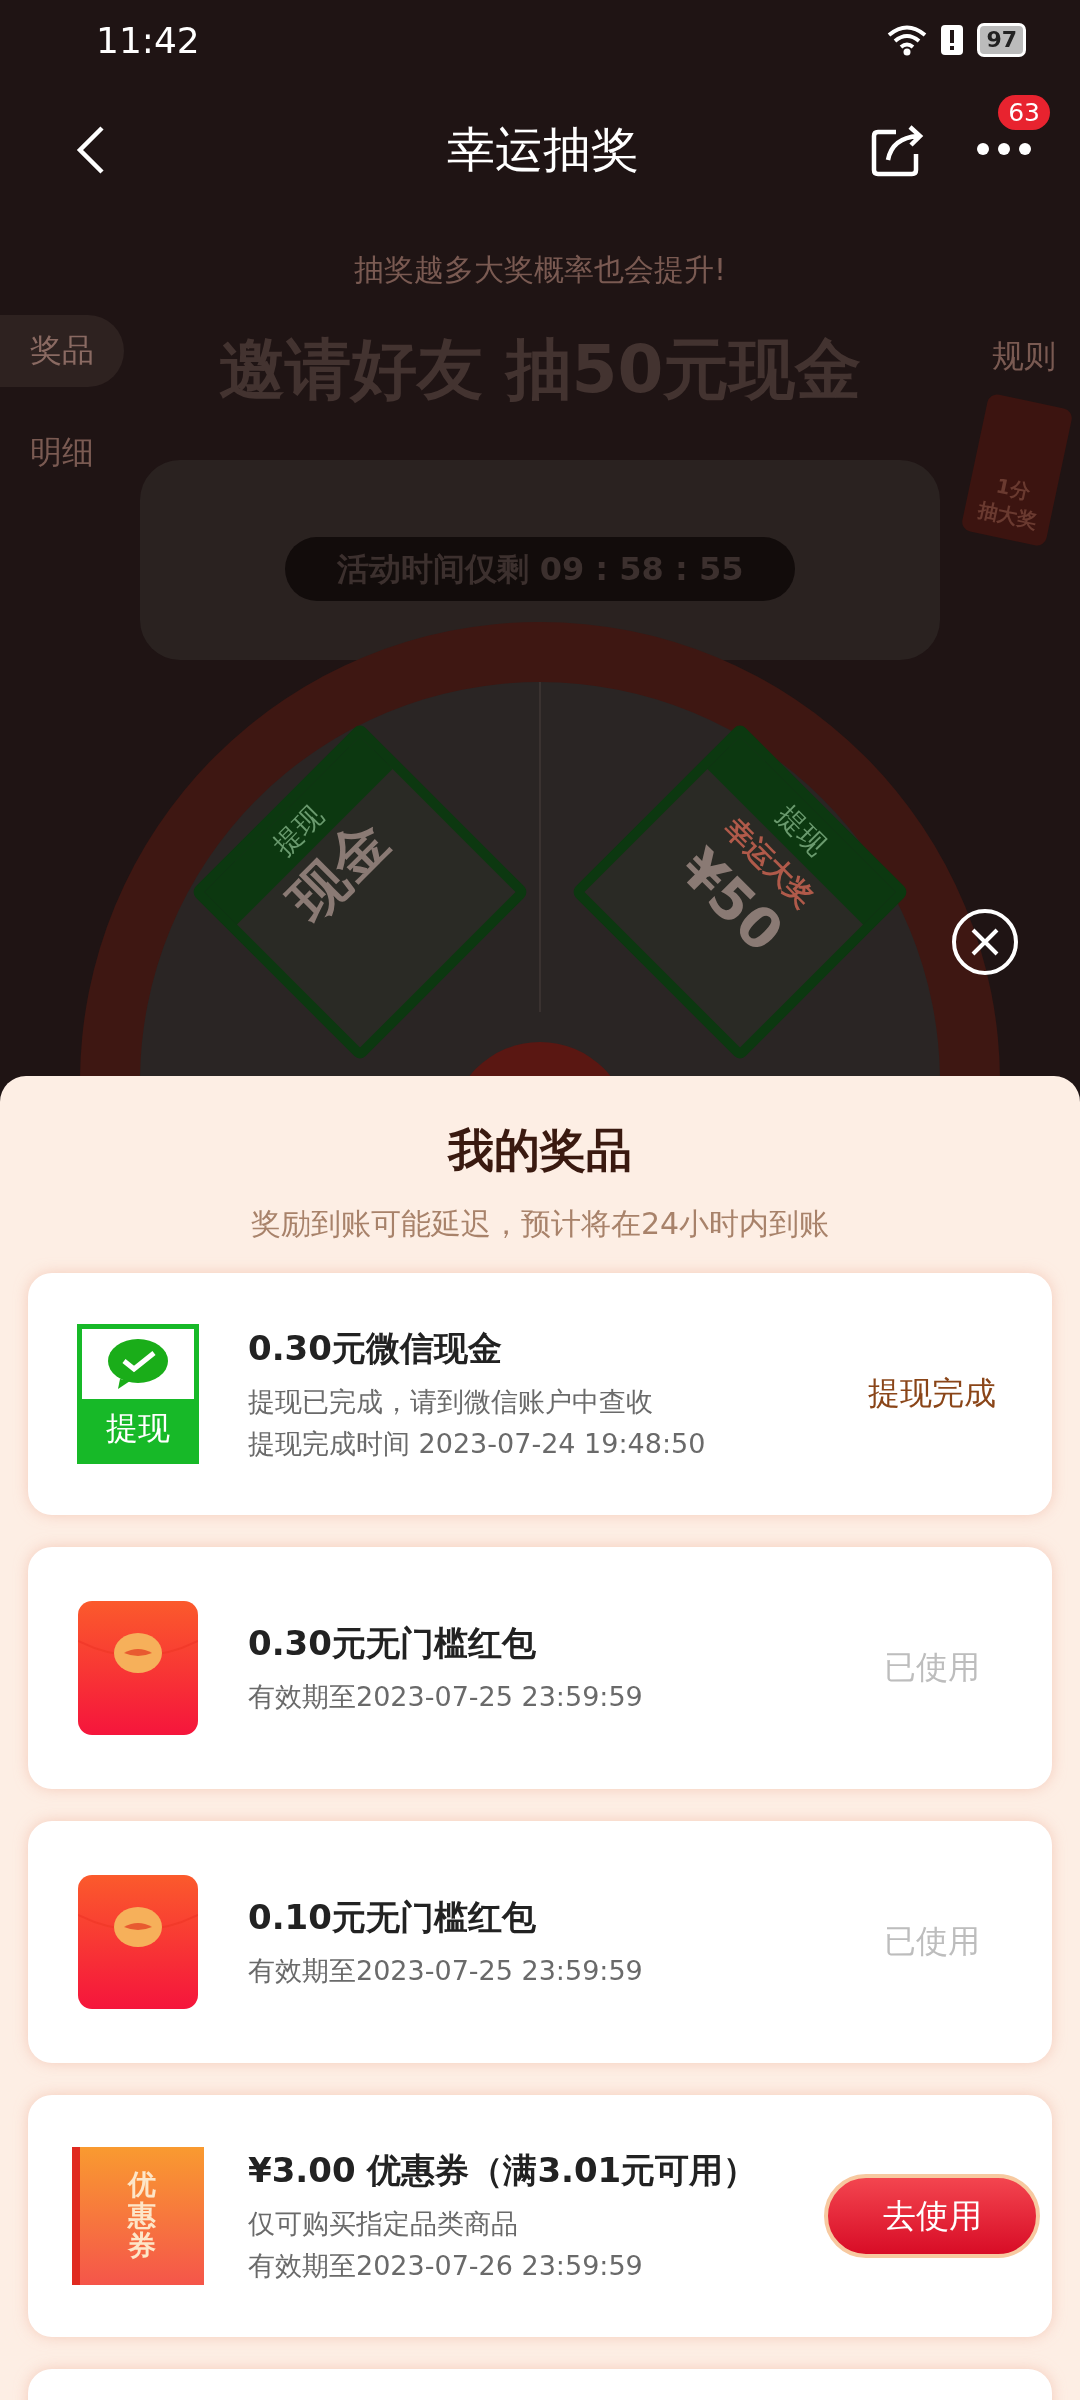 The width and height of the screenshot is (1080, 2400). What do you see at coordinates (907, 40) in the screenshot?
I see `wifi-icon` at bounding box center [907, 40].